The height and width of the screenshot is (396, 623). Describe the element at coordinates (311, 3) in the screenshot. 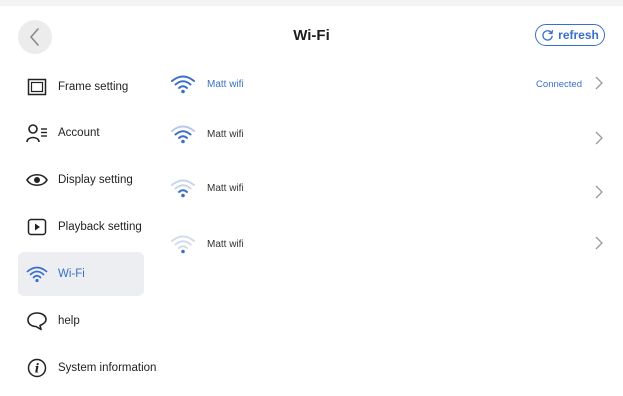

I see `top-bar` at that location.